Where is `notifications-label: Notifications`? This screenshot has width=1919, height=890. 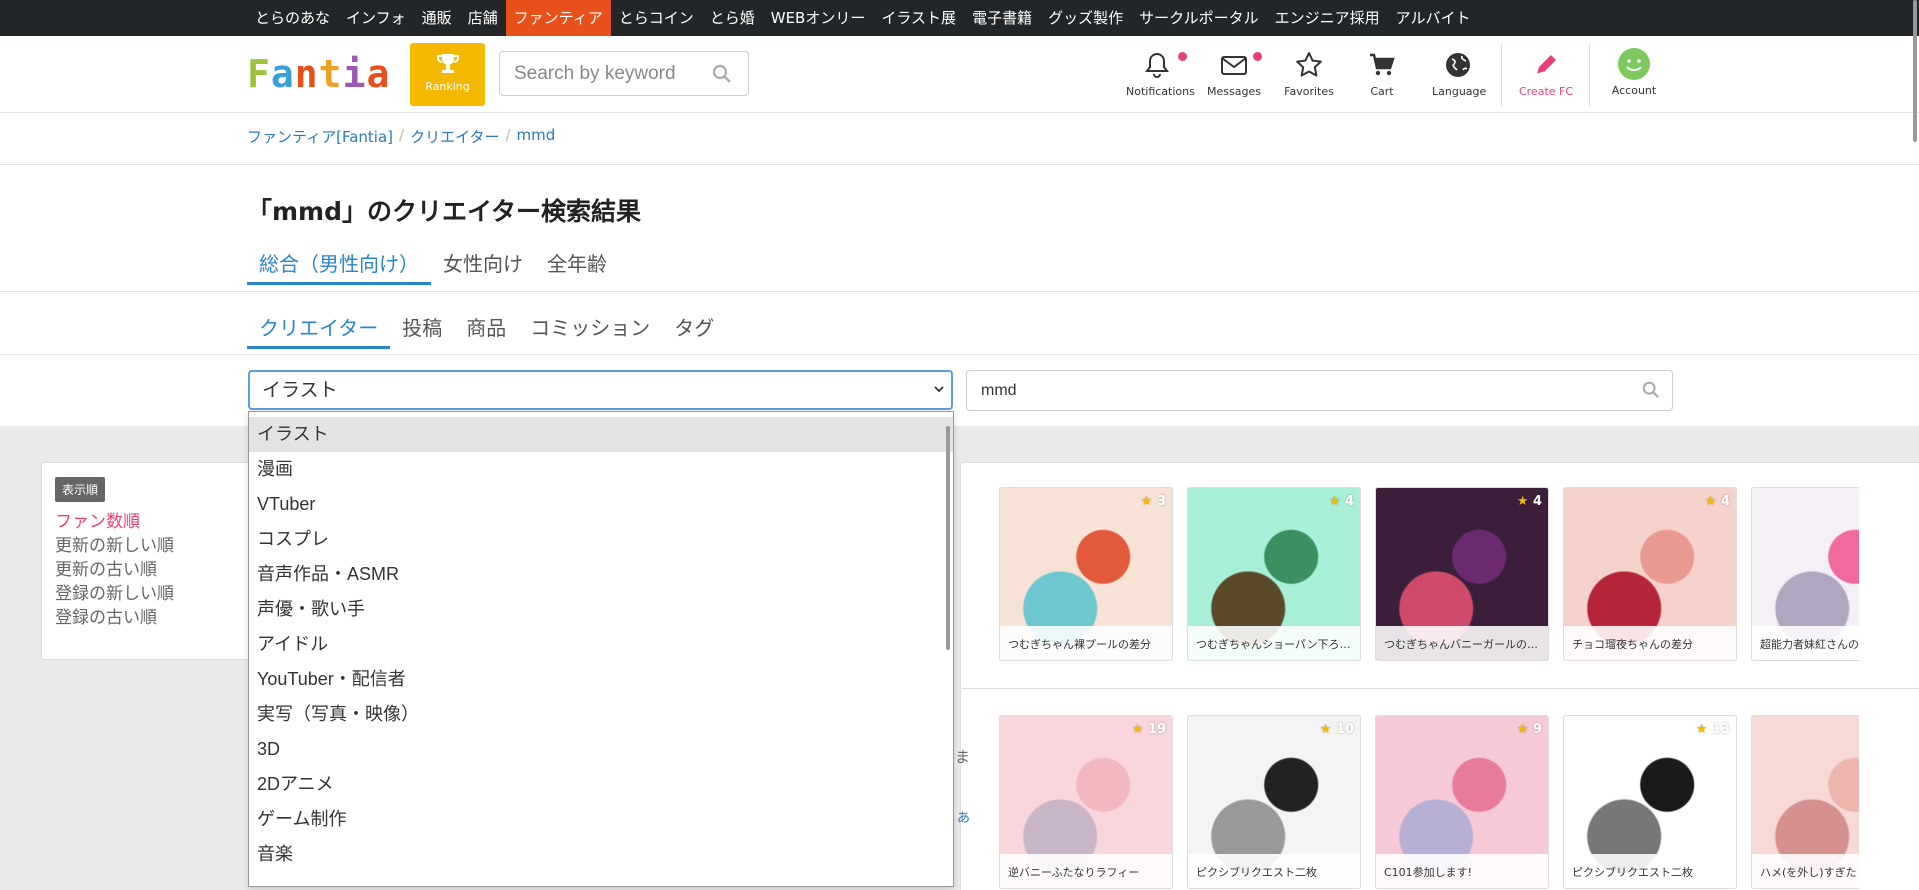
notifications-label: Notifications is located at coordinates (1160, 91).